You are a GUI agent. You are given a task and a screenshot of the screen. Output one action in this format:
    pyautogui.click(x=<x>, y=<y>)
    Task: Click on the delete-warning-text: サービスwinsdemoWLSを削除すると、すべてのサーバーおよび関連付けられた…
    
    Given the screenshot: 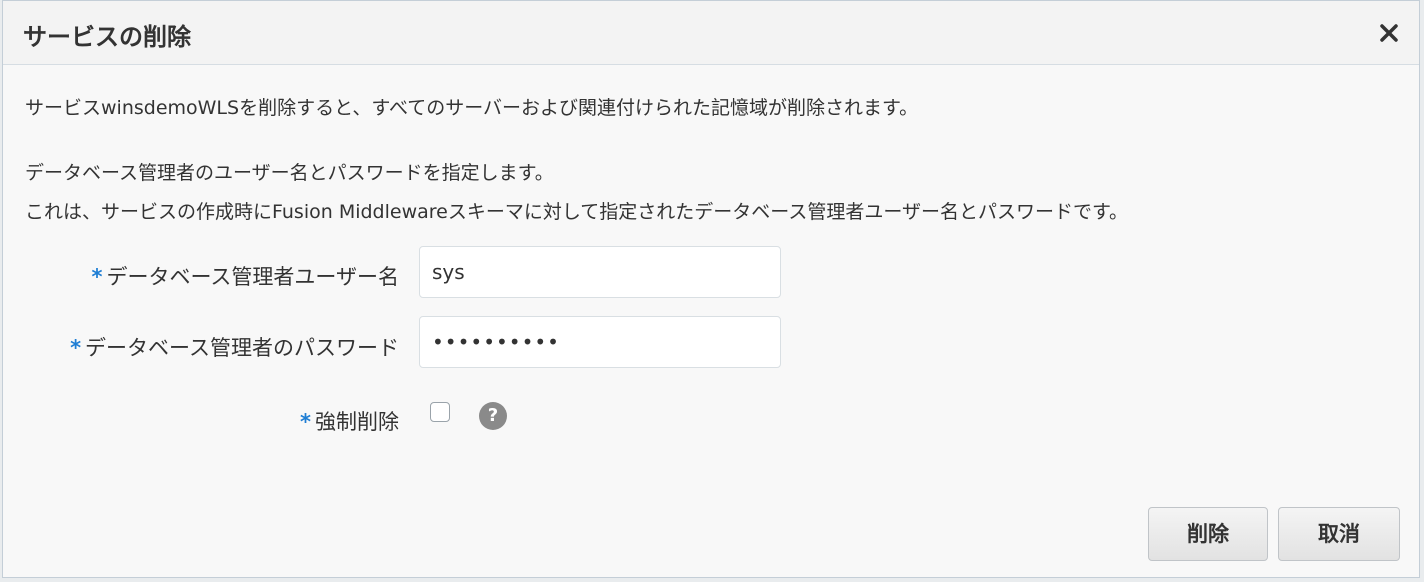 What is the action you would take?
    pyautogui.click(x=472, y=108)
    